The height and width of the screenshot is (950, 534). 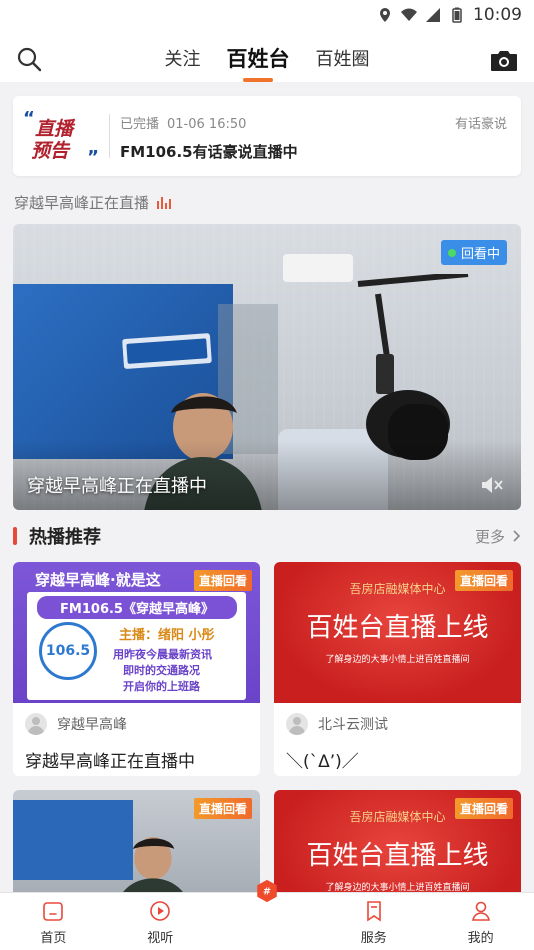 I want to click on now-live-line: 穿越早高峰正在直播, so click(x=93, y=202).